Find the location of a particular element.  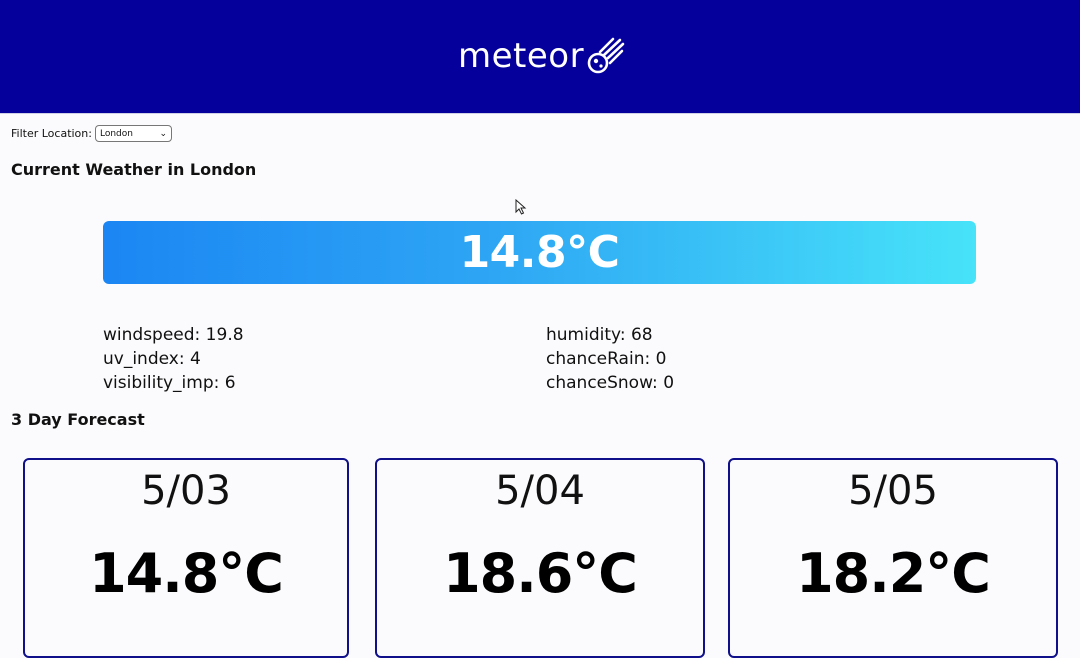

forecast-temperature: 14.8°C is located at coordinates (186, 573).